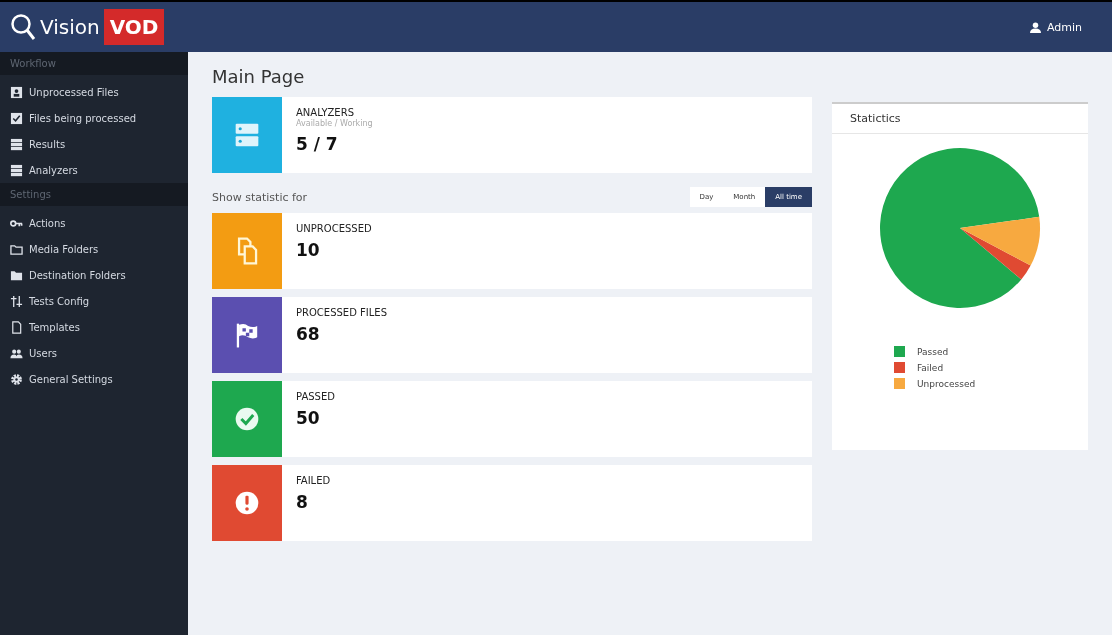 Image resolution: width=1112 pixels, height=635 pixels. I want to click on stat-value: 8, so click(302, 502).